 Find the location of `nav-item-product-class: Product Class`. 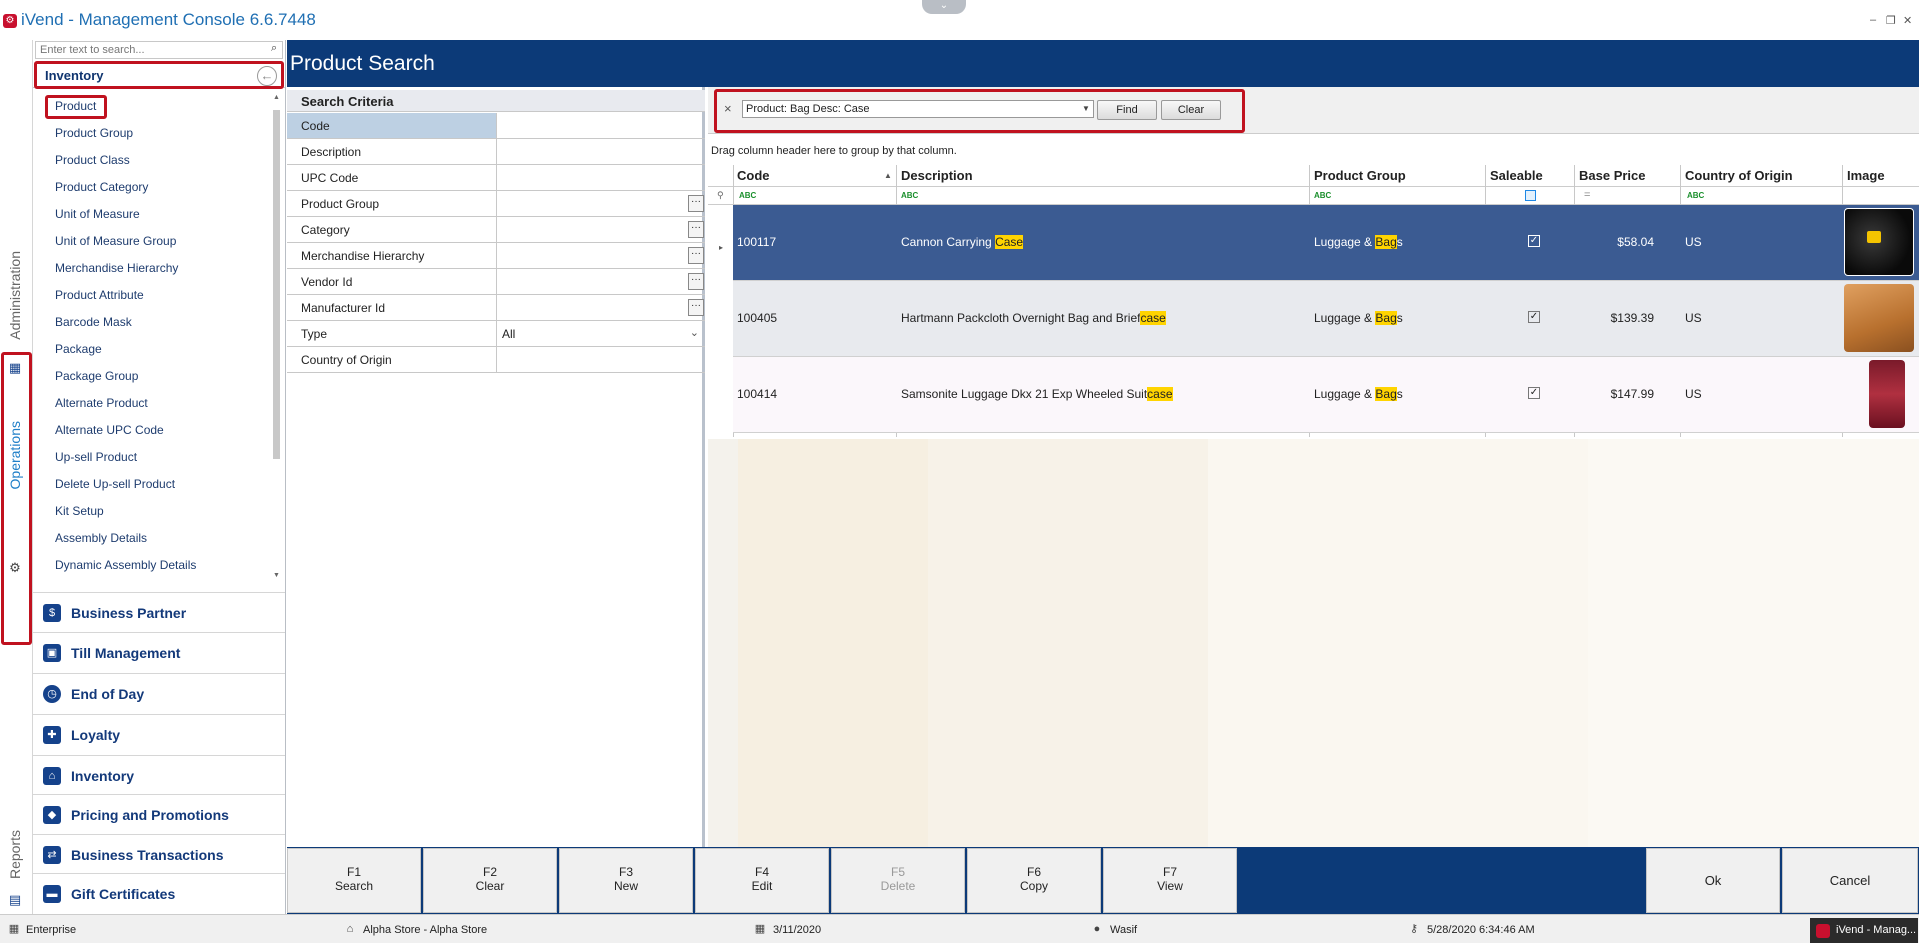

nav-item-product-class: Product Class is located at coordinates (92, 160).